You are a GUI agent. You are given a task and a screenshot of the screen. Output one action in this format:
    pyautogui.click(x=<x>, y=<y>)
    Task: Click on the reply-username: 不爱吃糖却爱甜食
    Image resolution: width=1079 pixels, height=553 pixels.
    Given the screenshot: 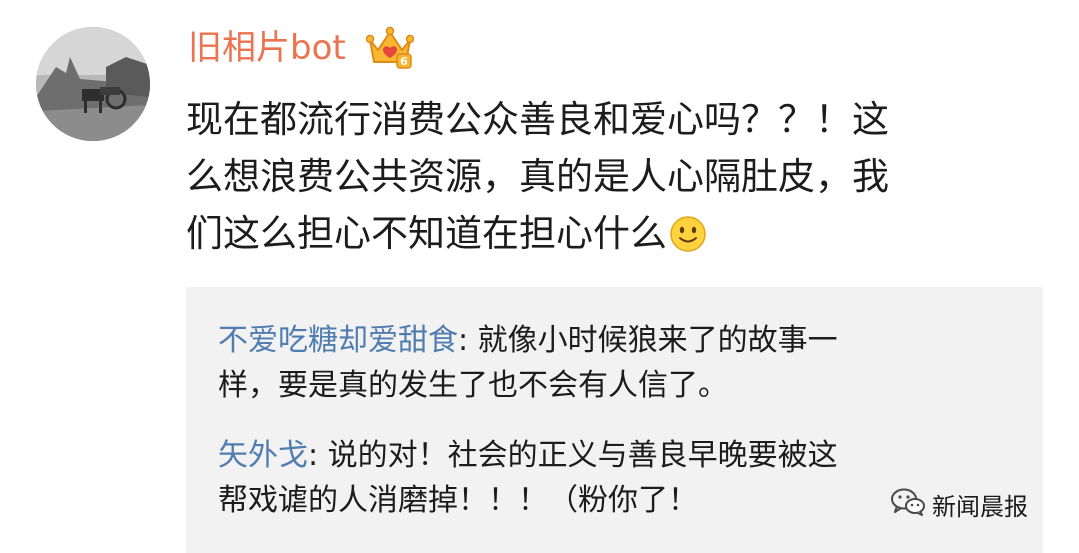 What is the action you would take?
    pyautogui.click(x=338, y=340)
    